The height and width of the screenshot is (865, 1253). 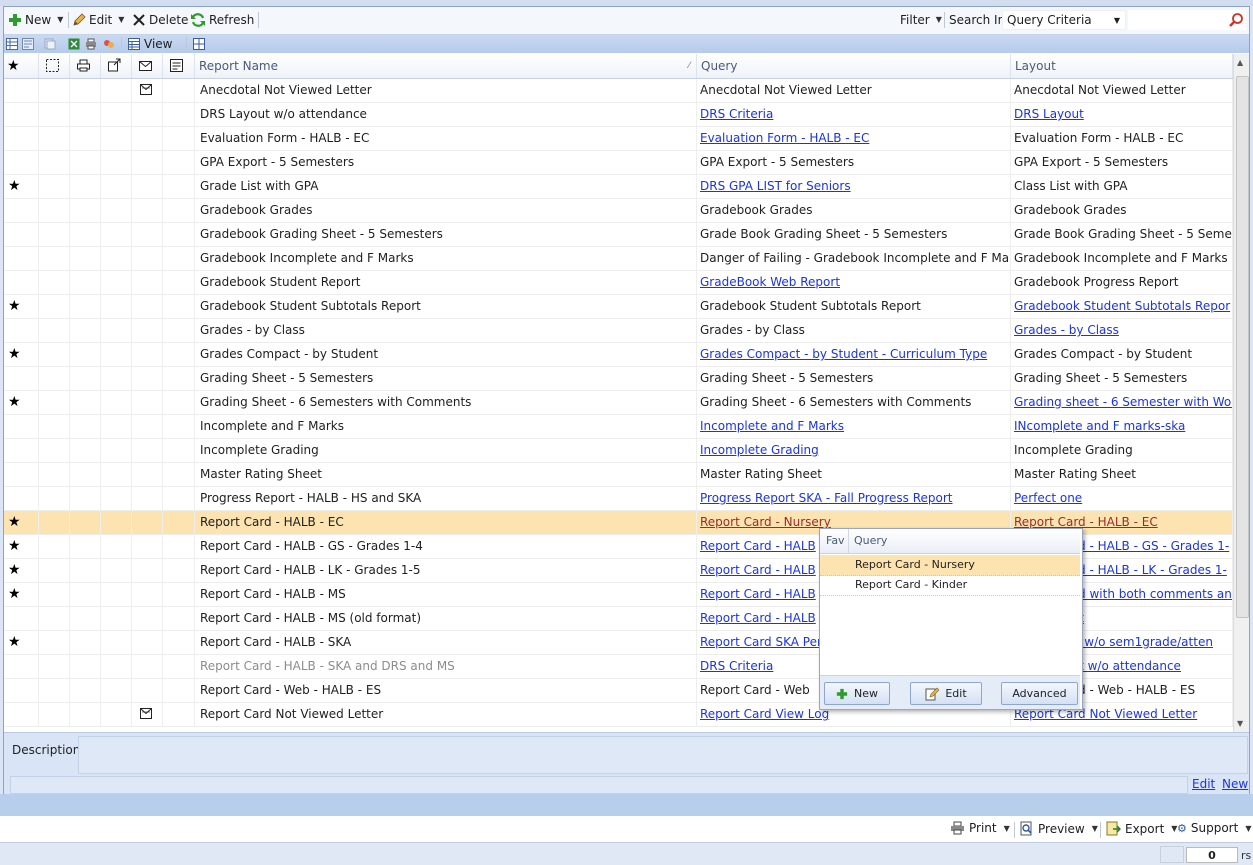 What do you see at coordinates (116, 66) in the screenshot?
I see `col-exported` at bounding box center [116, 66].